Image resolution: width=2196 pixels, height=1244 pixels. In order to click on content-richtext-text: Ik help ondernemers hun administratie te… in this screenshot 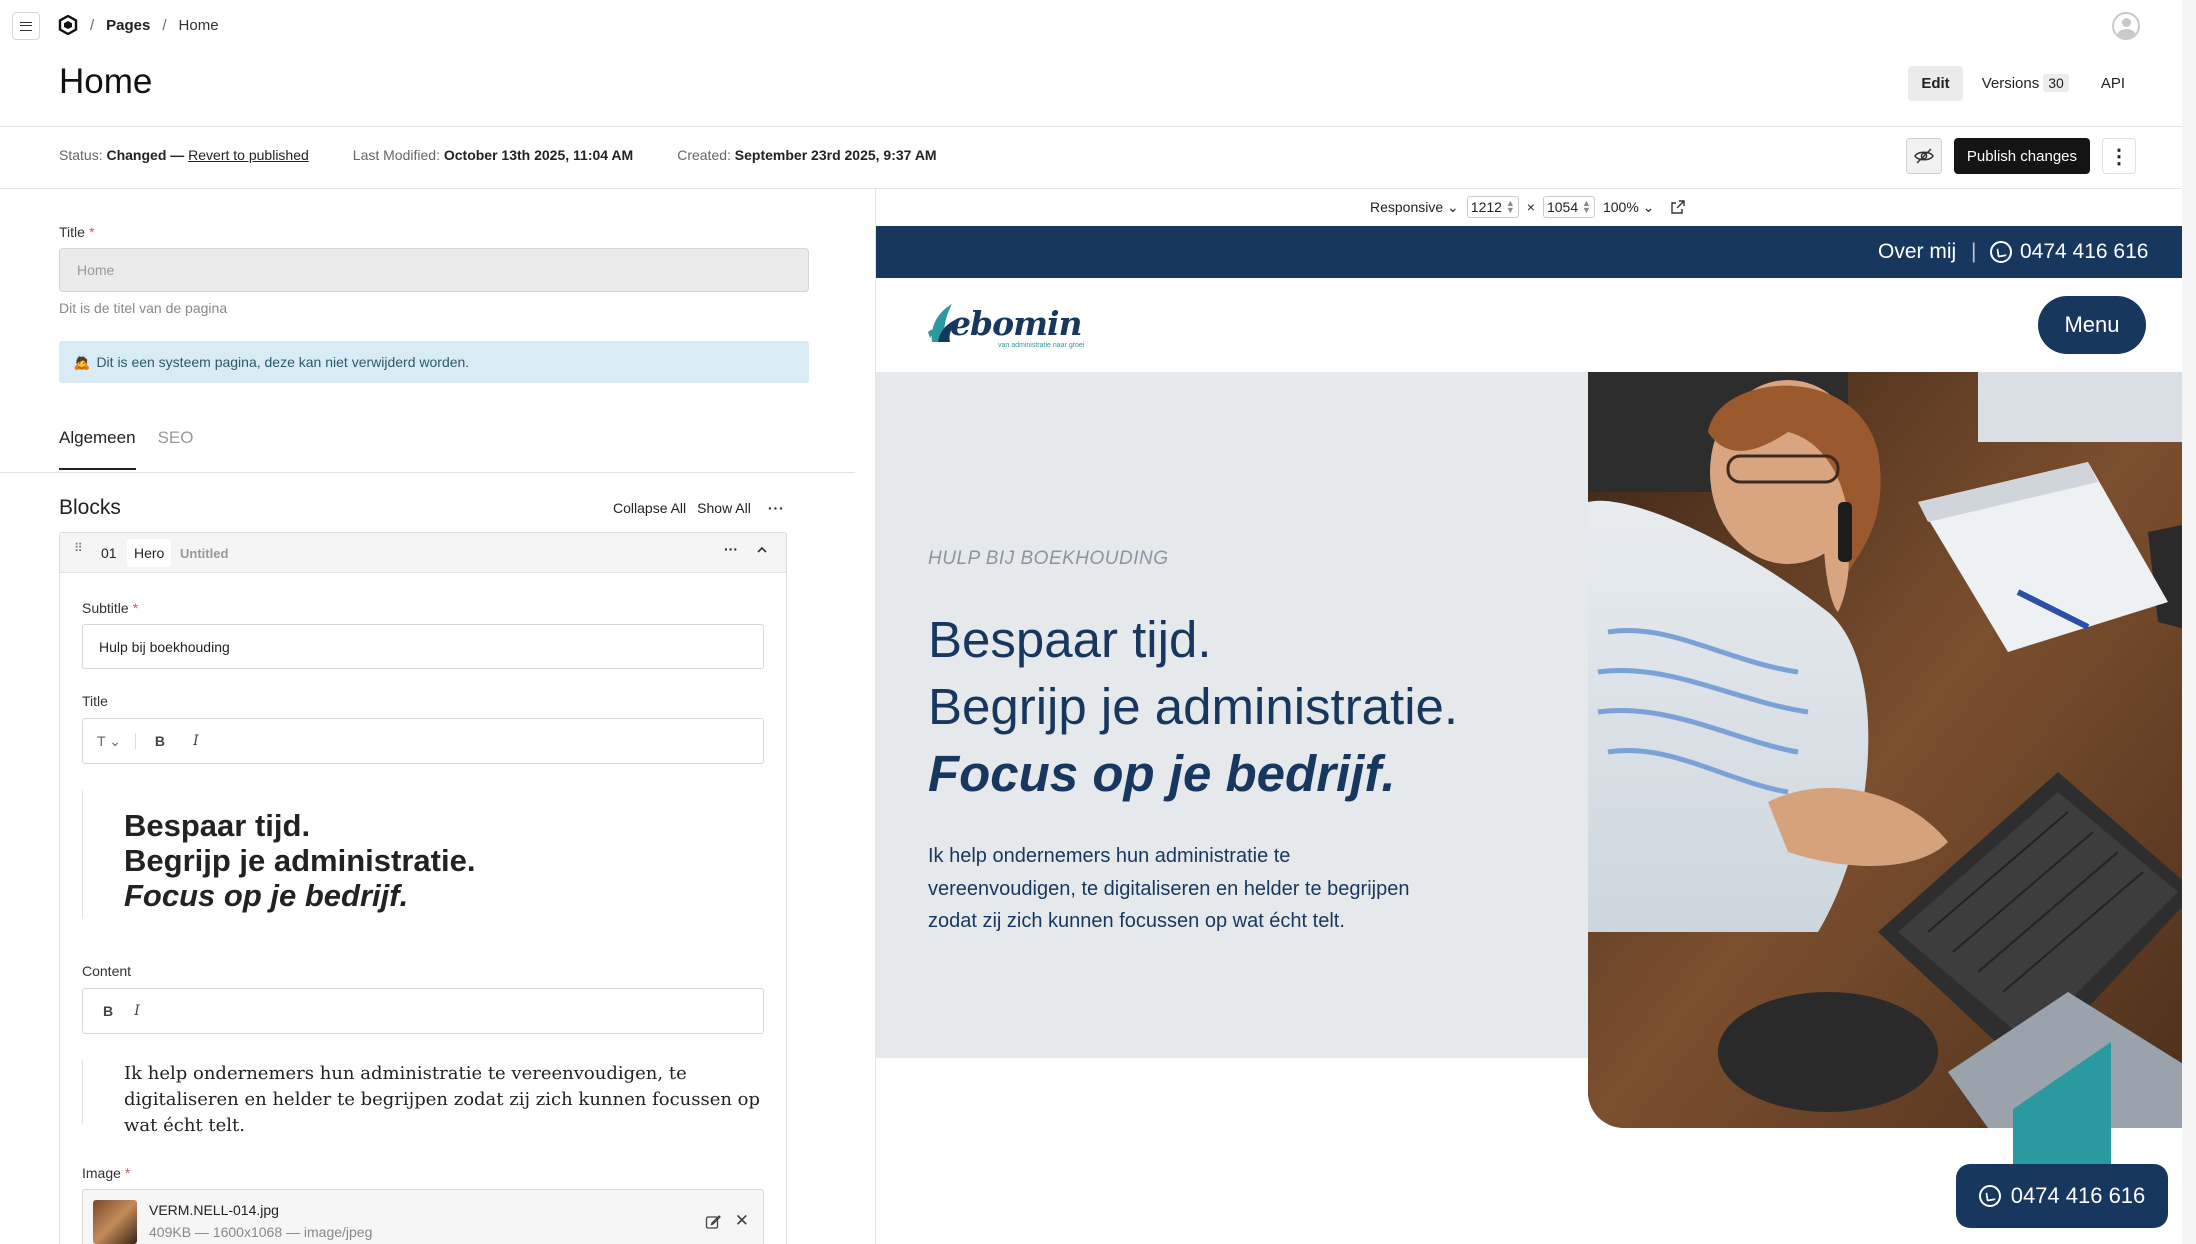, I will do `click(444, 1100)`.